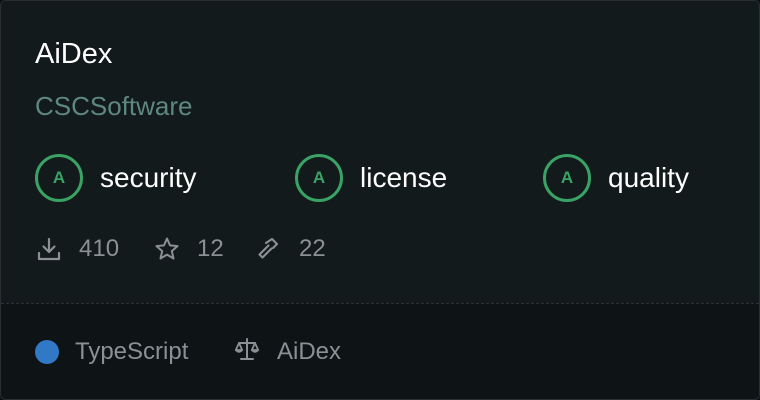 The width and height of the screenshot is (760, 400). What do you see at coordinates (114, 106) in the screenshot?
I see `package-owner-link: CSCSoftware` at bounding box center [114, 106].